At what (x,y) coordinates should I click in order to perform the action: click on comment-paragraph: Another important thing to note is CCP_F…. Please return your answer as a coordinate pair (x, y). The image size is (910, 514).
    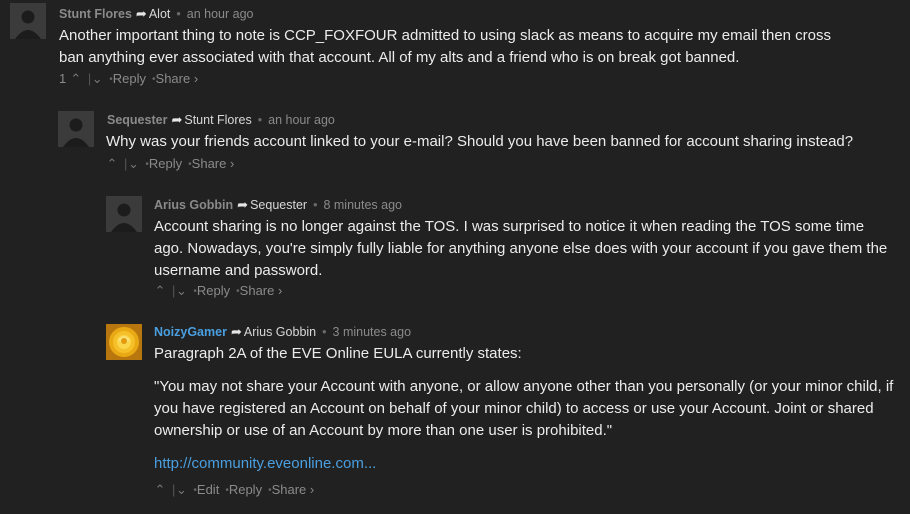
    Looking at the image, I should click on (445, 46).